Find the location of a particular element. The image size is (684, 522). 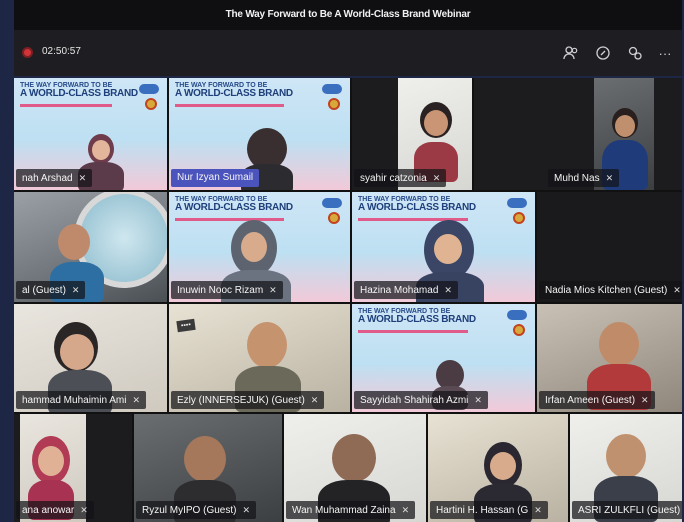

participant-name: Hazina Mohamad ✕ is located at coordinates (406, 290).